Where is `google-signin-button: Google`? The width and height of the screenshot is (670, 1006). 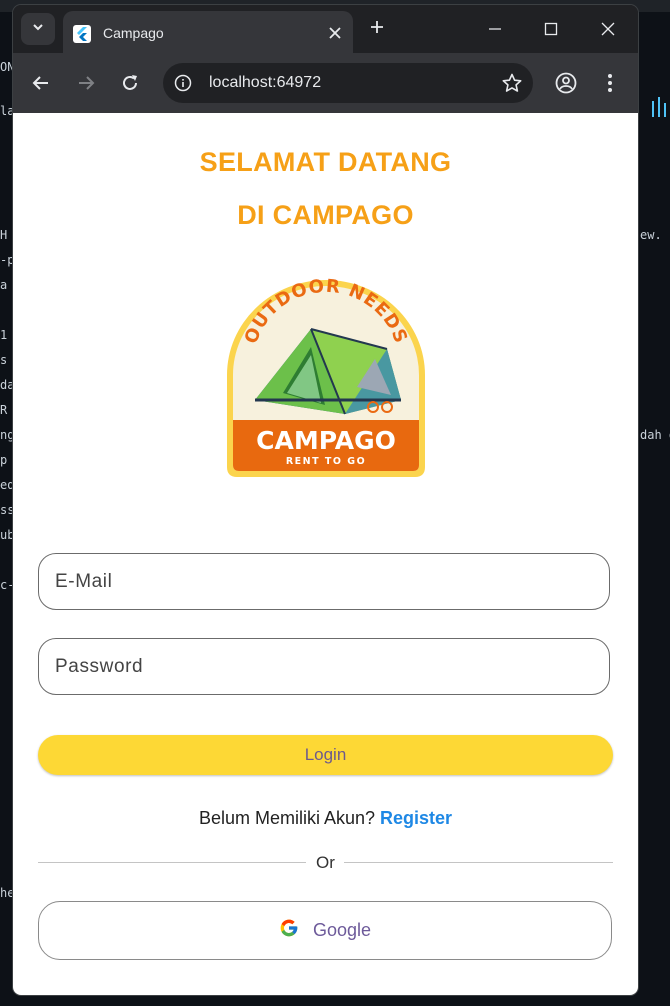 google-signin-button: Google is located at coordinates (325, 930).